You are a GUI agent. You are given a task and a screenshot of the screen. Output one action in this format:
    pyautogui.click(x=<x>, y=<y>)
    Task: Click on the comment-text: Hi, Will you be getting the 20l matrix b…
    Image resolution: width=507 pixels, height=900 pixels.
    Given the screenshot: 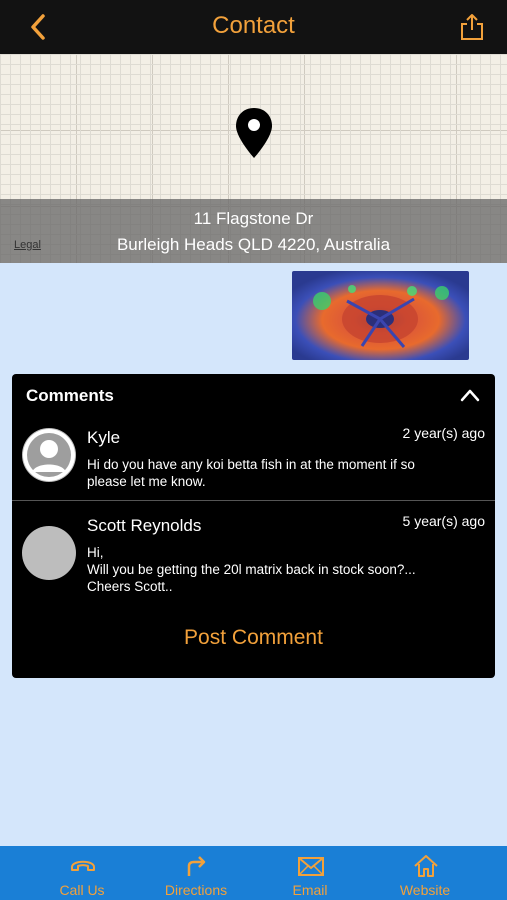 What is the action you would take?
    pyautogui.click(x=276, y=569)
    